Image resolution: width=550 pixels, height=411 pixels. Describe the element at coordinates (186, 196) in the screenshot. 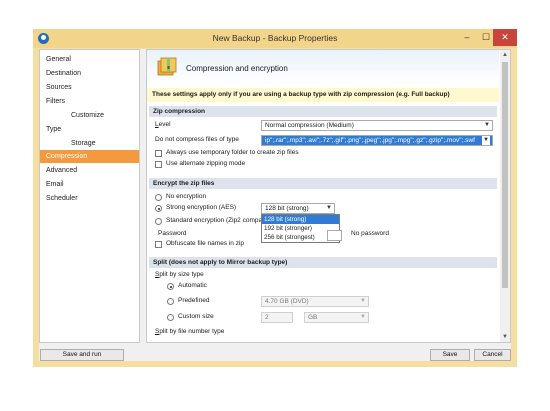

I see `no-encryption-label: No encryption` at that location.